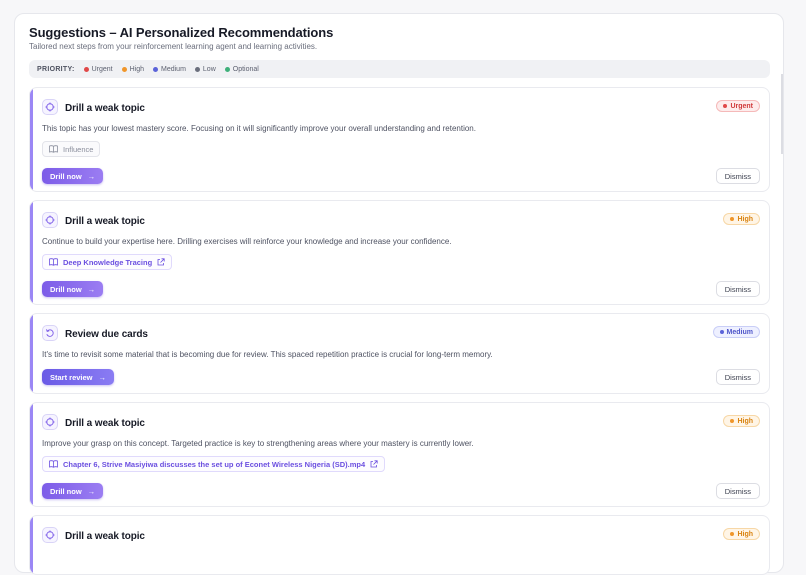 Image resolution: width=806 pixels, height=575 pixels. I want to click on legend-item-optional: Optional, so click(241, 69).